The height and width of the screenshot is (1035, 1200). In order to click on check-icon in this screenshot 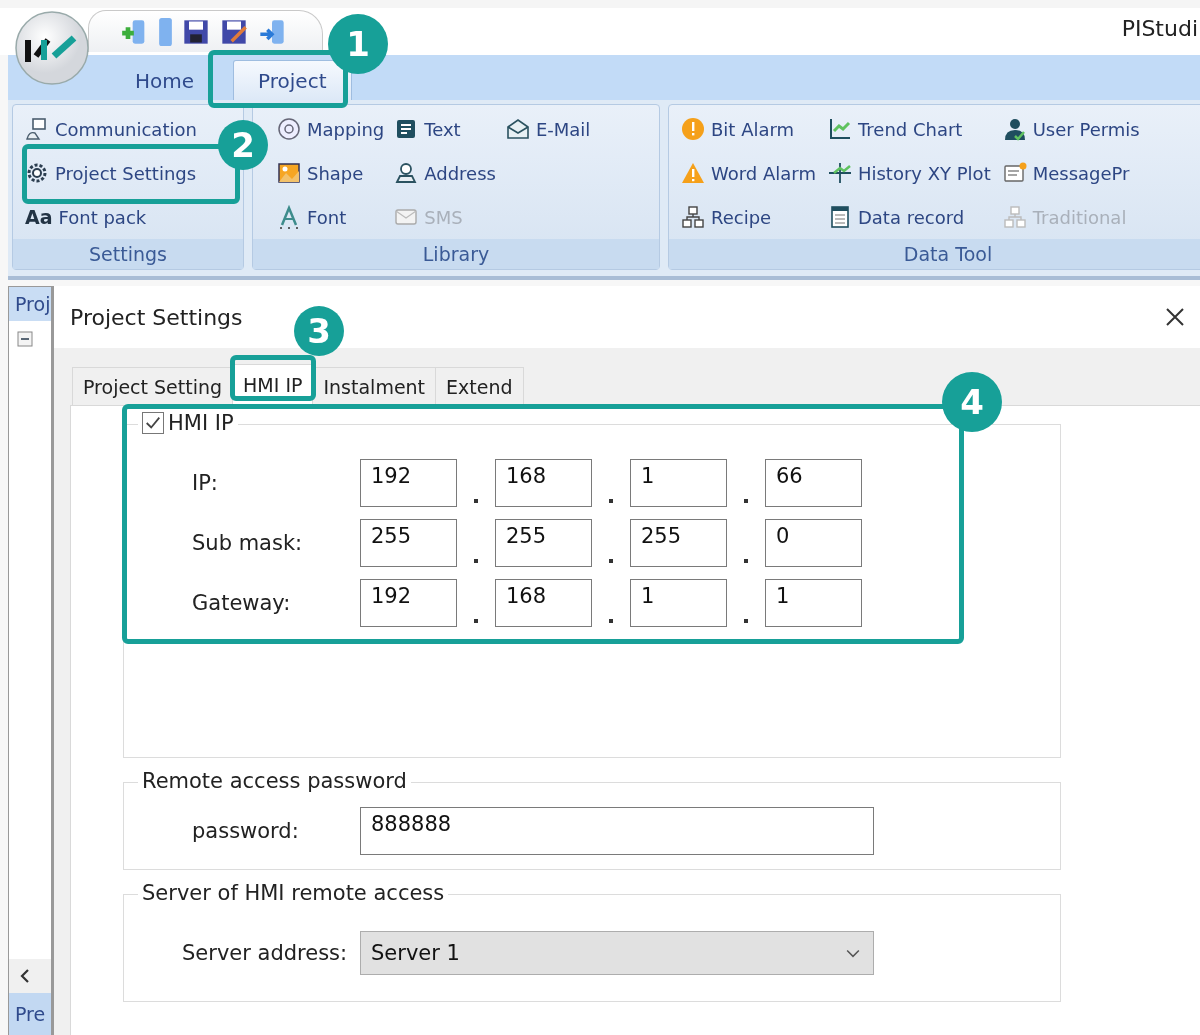, I will do `click(153, 423)`.